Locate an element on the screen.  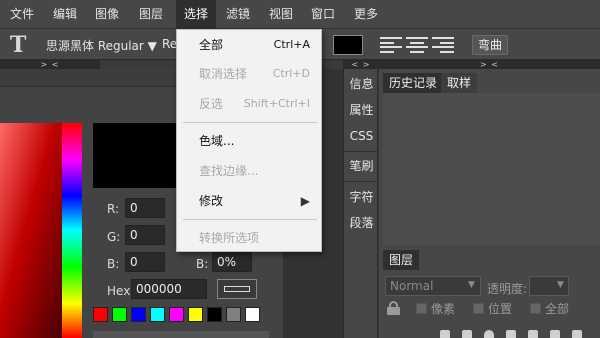
swatch-magenta is located at coordinates (176, 314).